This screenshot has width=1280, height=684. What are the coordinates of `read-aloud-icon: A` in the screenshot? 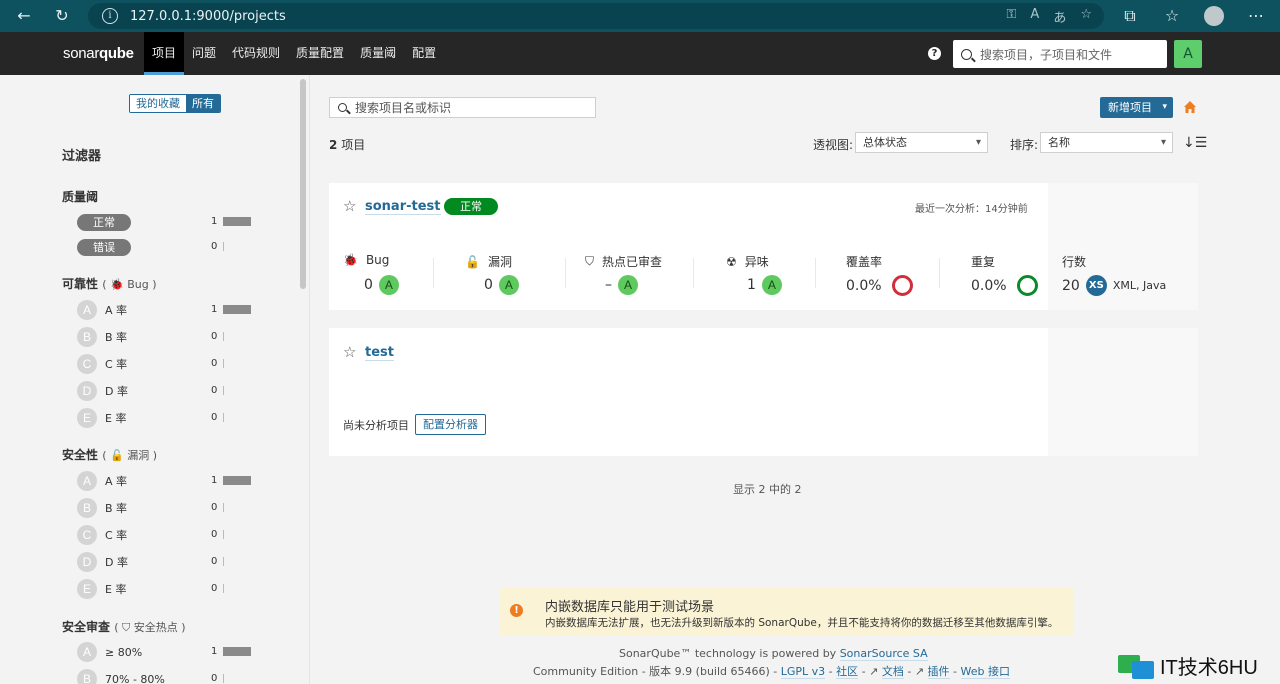 It's located at (1034, 16).